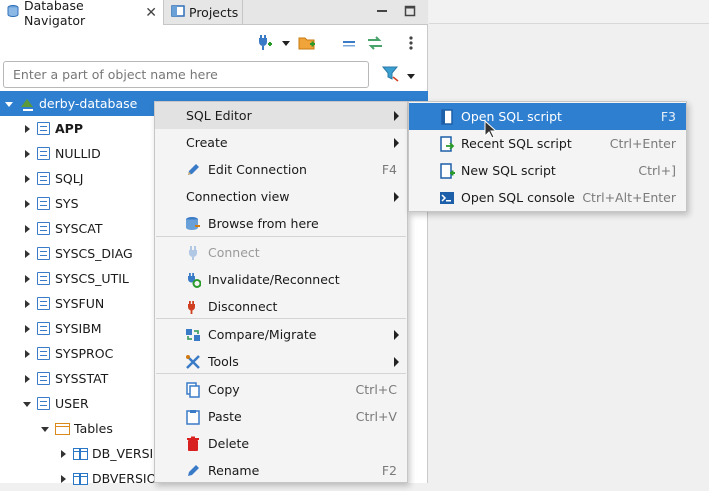 The width and height of the screenshot is (709, 491). What do you see at coordinates (224, 389) in the screenshot?
I see `menu-item-label: Copy` at bounding box center [224, 389].